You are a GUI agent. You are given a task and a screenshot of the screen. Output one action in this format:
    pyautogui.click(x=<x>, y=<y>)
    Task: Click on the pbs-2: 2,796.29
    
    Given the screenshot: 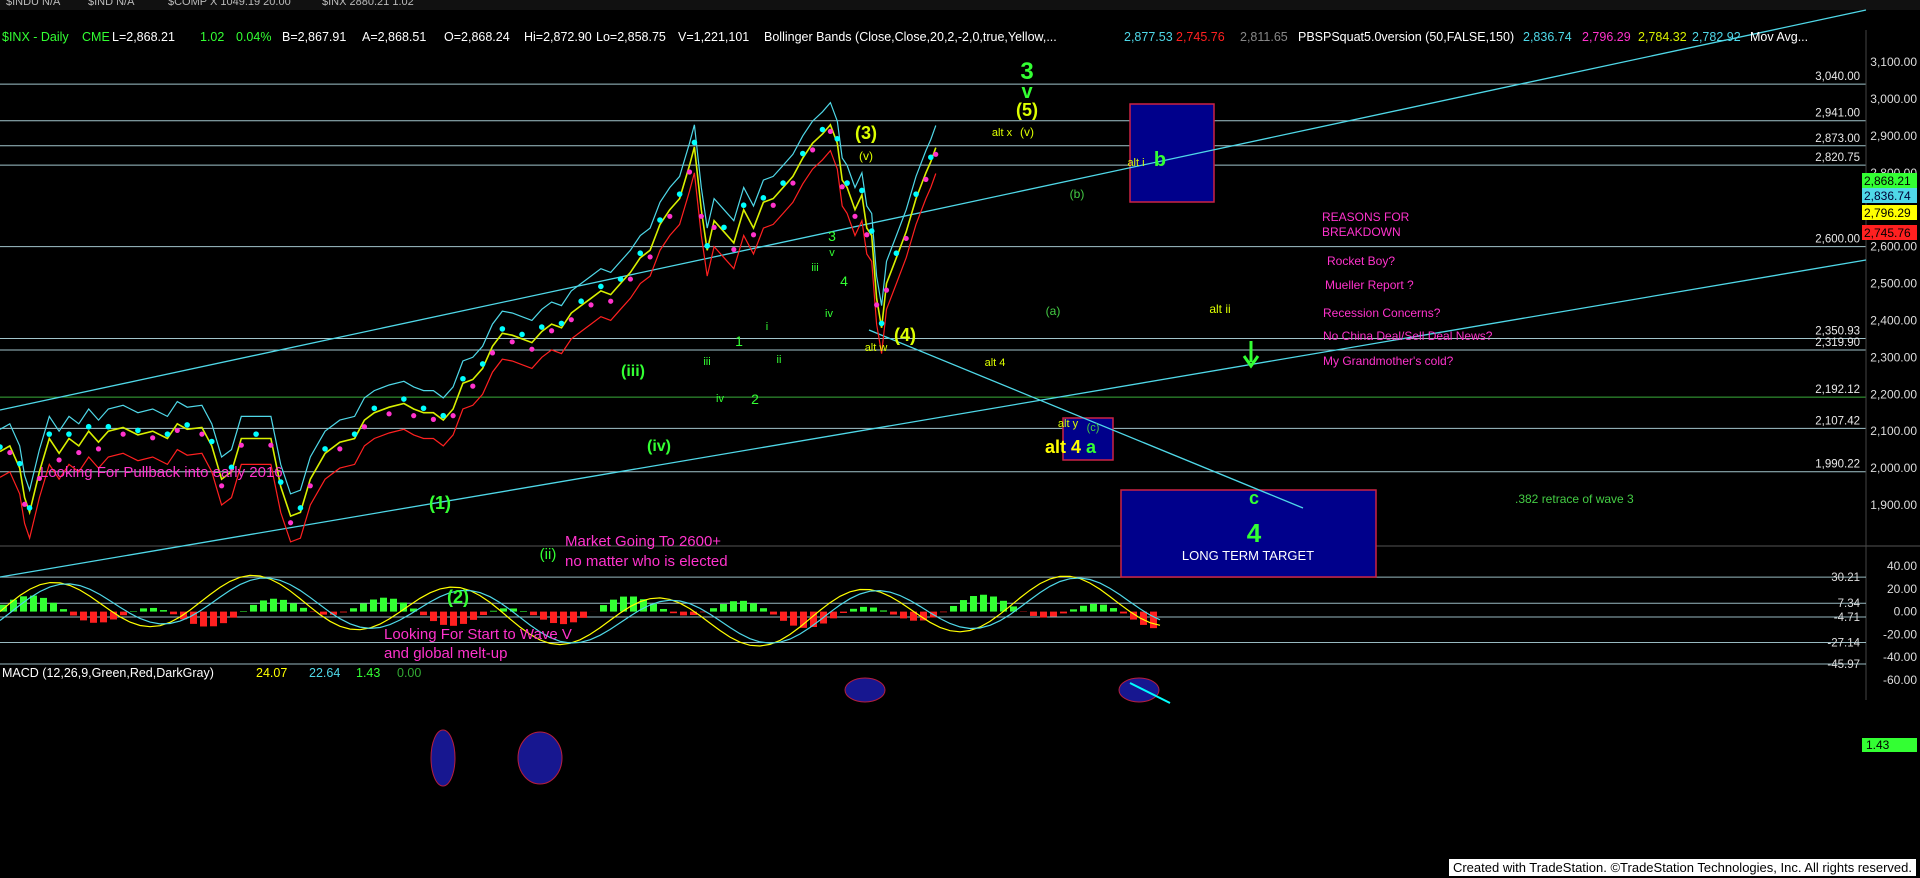 What is the action you would take?
    pyautogui.click(x=1606, y=37)
    